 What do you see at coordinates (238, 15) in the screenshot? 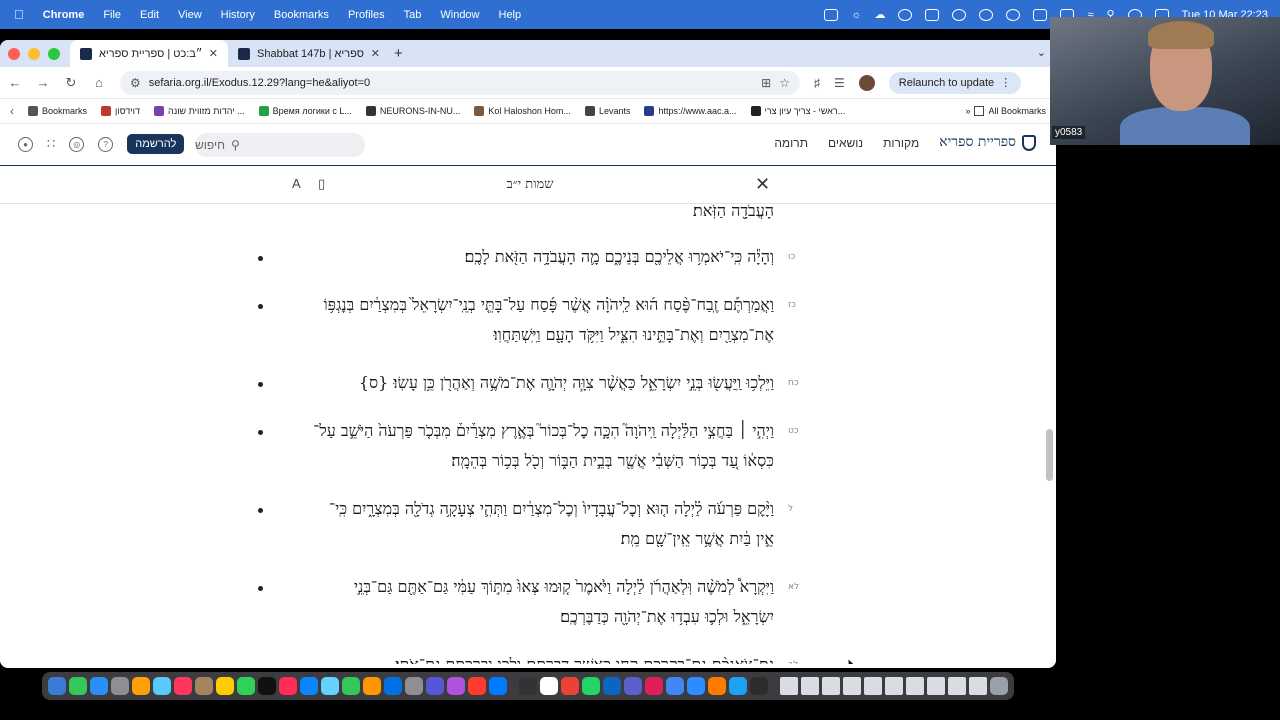
I see `menu-history: History` at bounding box center [238, 15].